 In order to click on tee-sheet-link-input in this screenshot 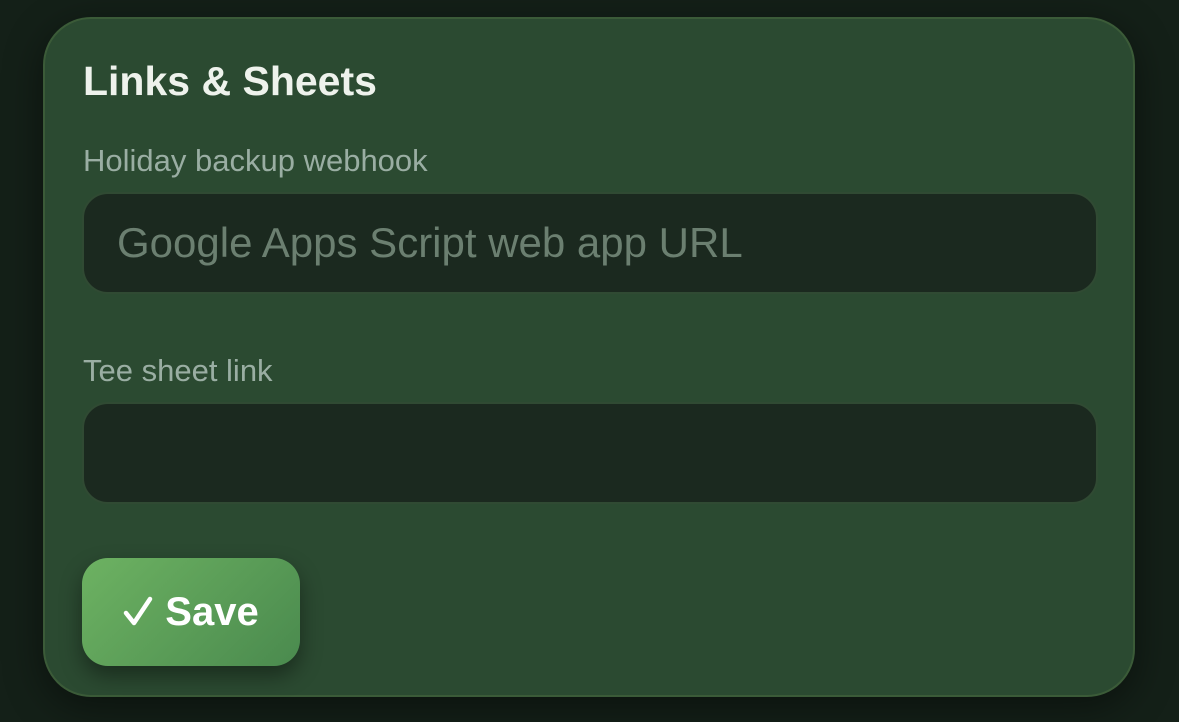, I will do `click(590, 453)`.